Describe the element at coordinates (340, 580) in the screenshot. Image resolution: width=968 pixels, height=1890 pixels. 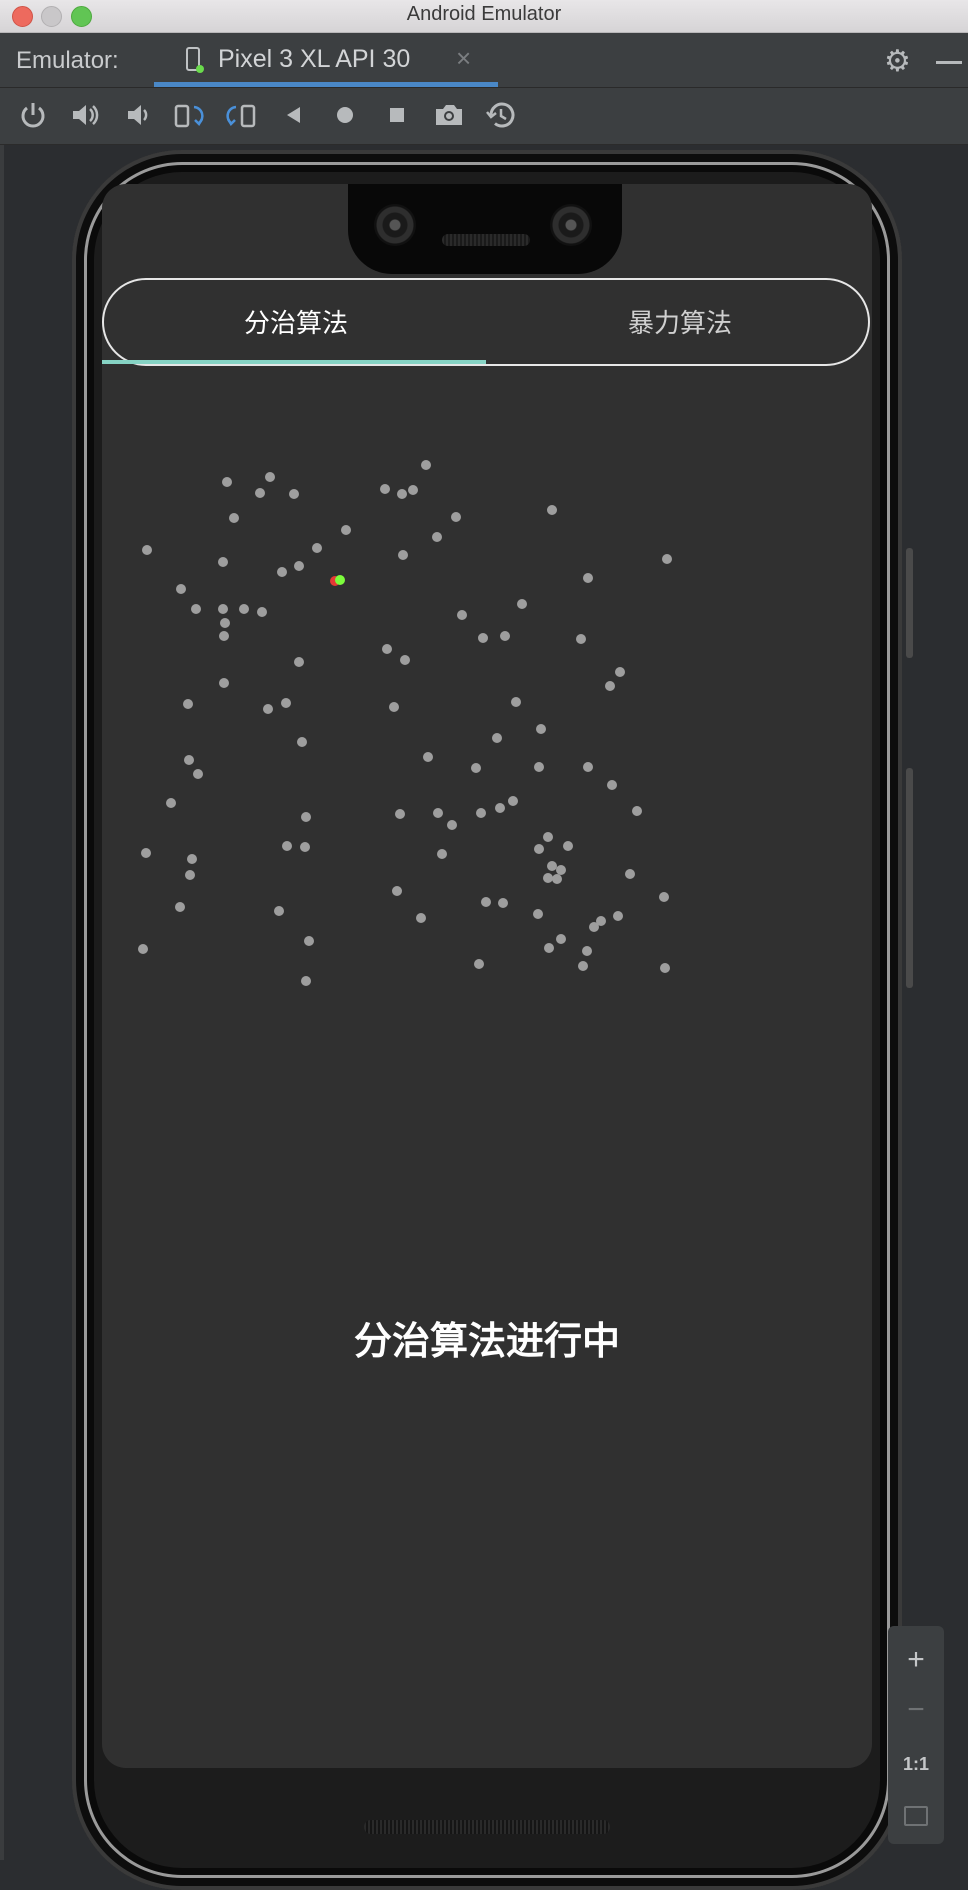
I see `closest-pair-point` at that location.